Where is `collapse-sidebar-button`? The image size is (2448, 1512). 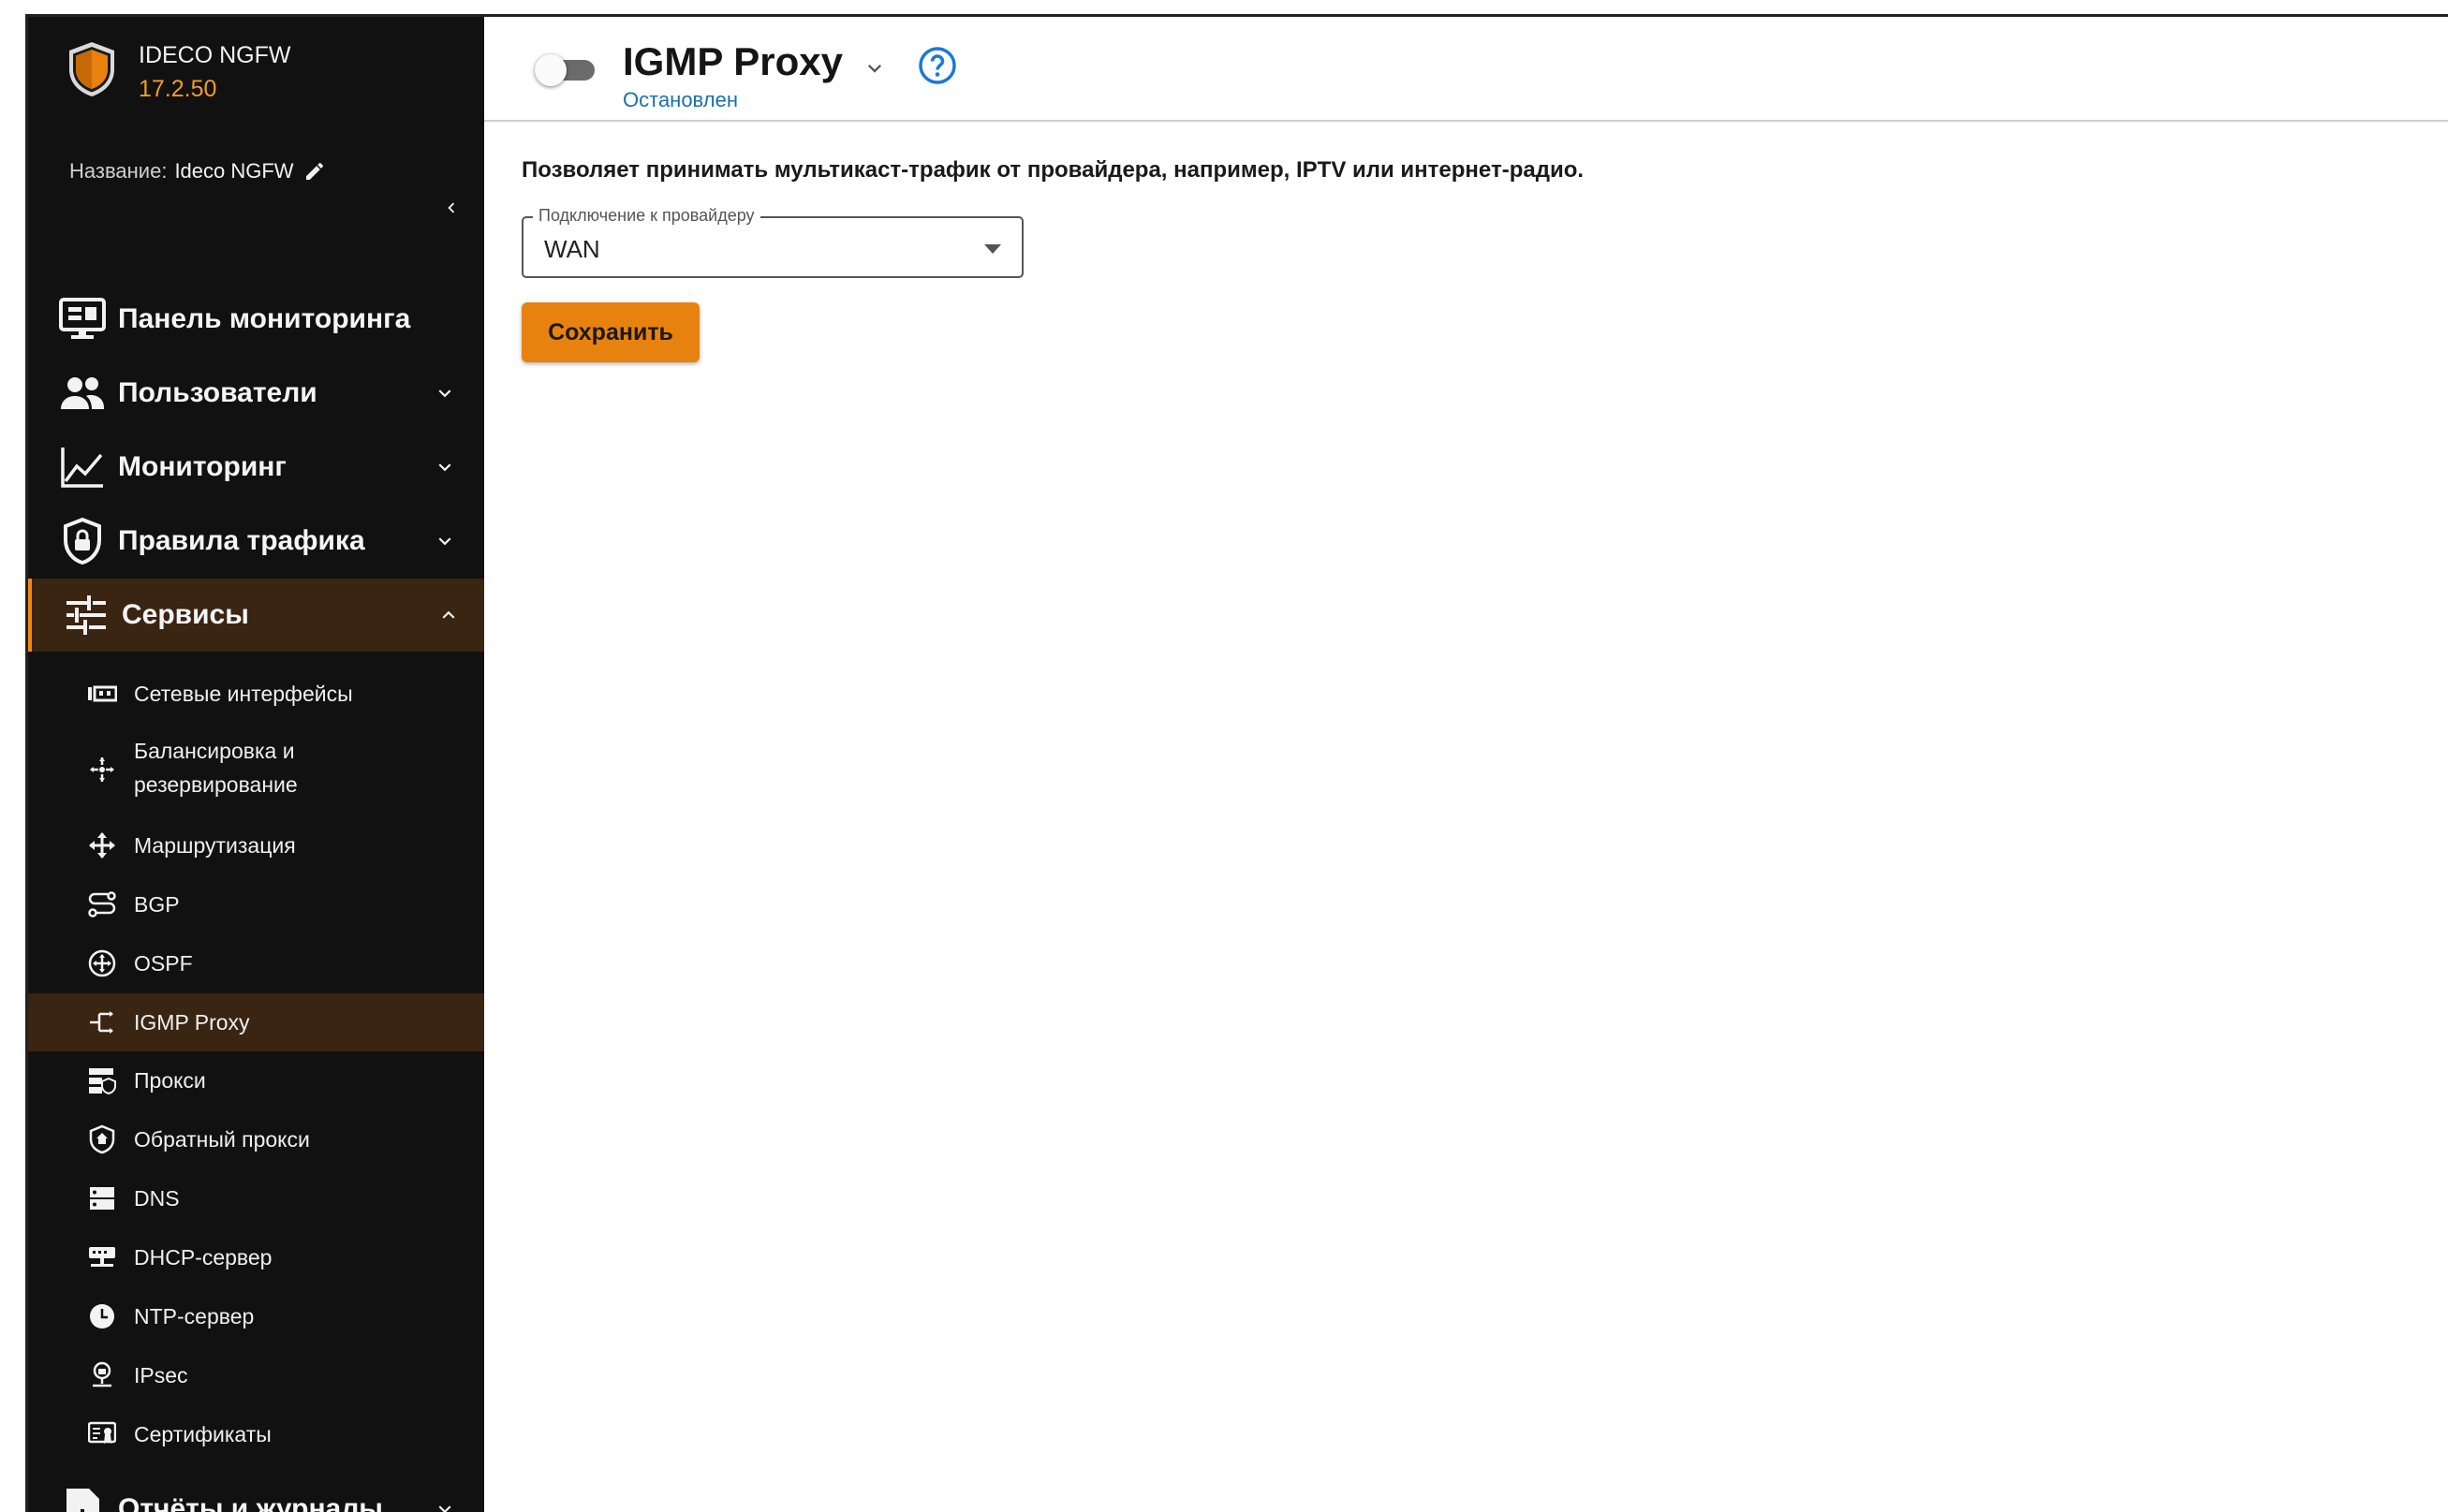
collapse-sidebar-button is located at coordinates (451, 208).